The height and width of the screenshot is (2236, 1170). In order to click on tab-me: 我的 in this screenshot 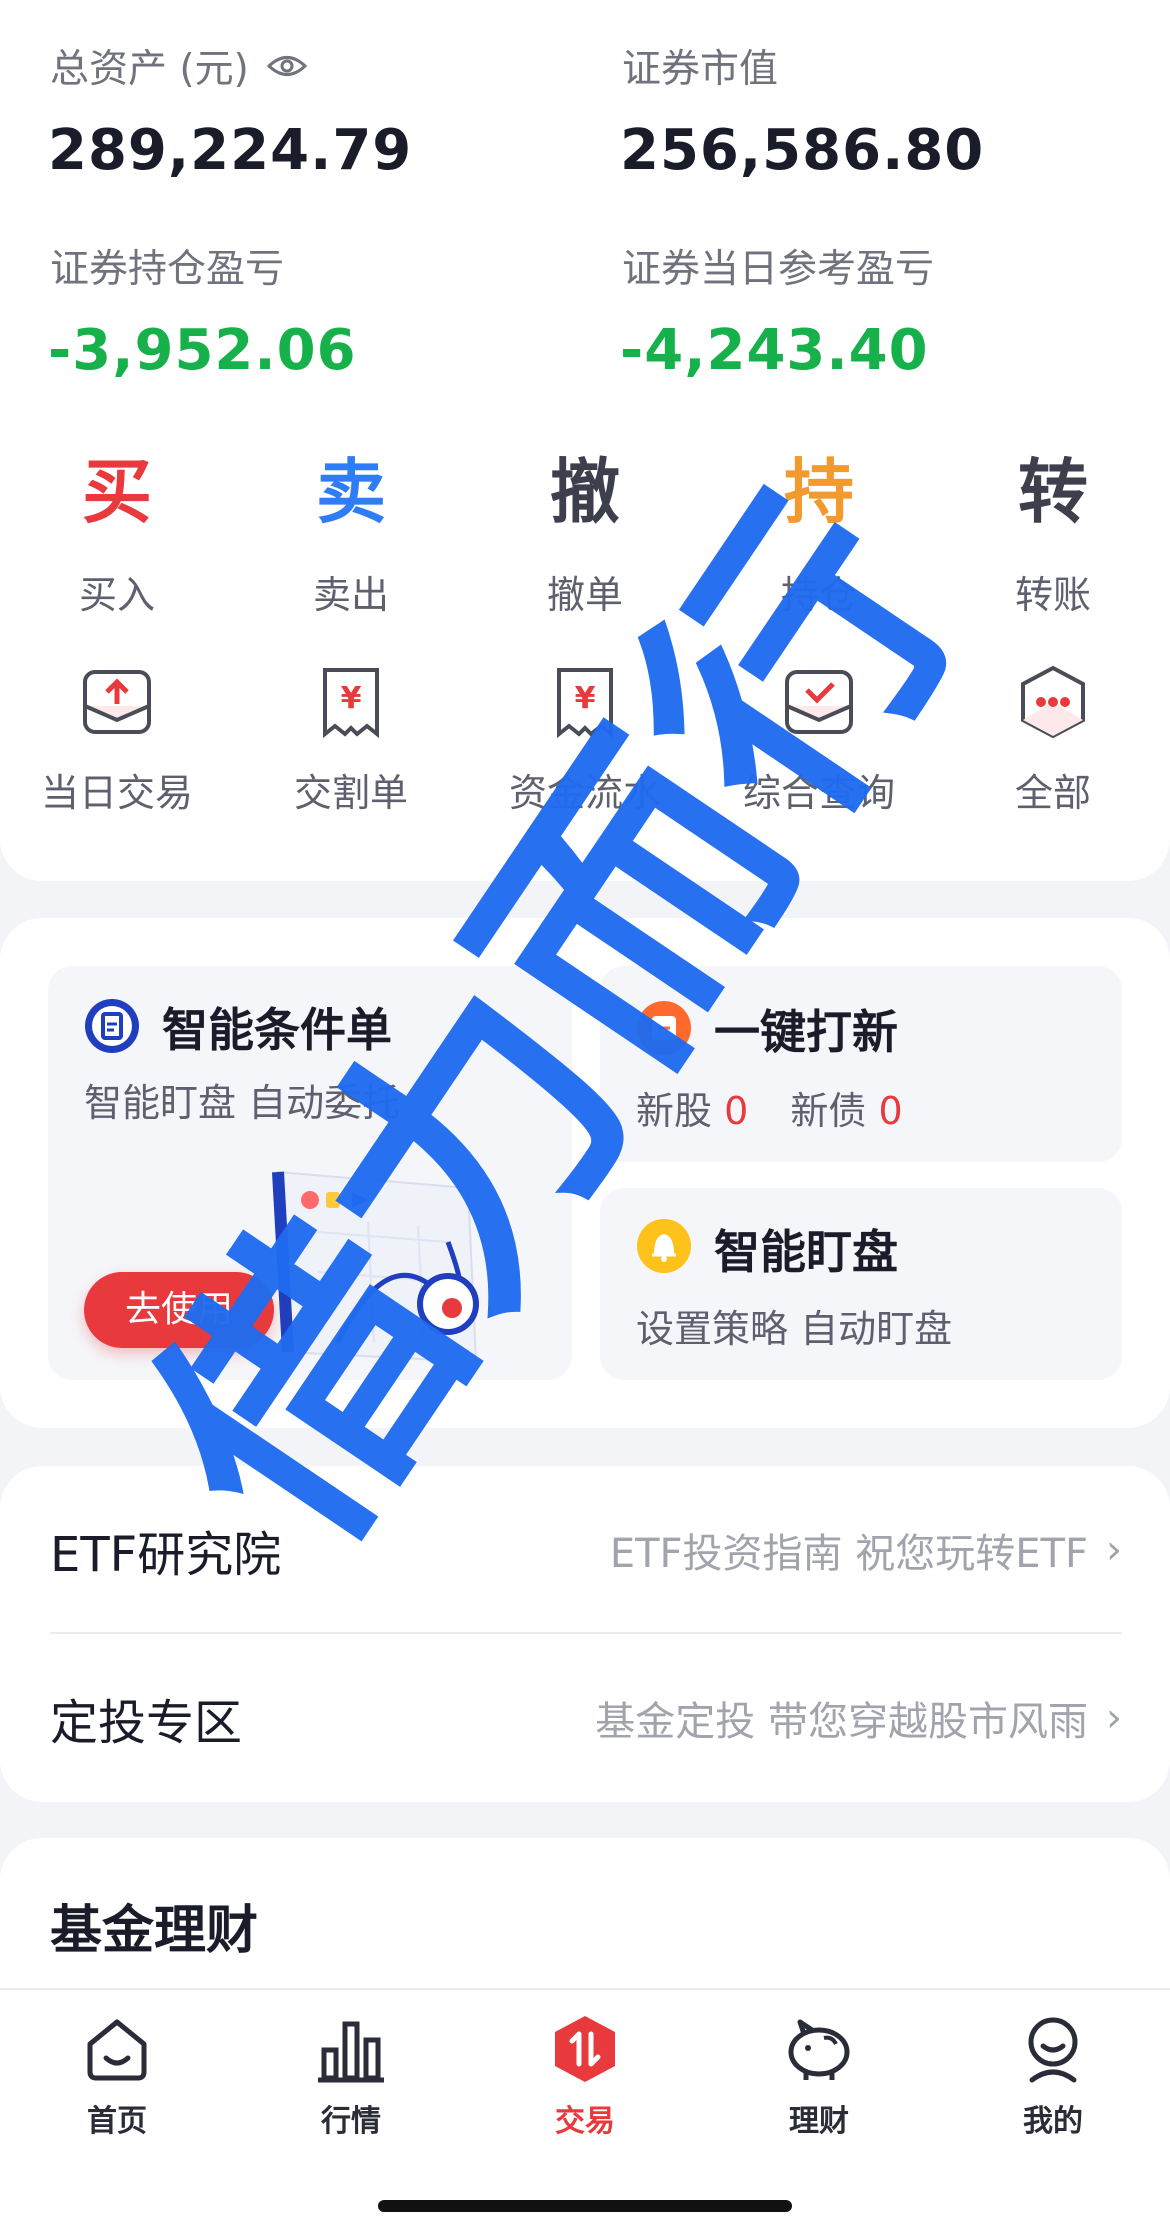, I will do `click(1053, 2077)`.